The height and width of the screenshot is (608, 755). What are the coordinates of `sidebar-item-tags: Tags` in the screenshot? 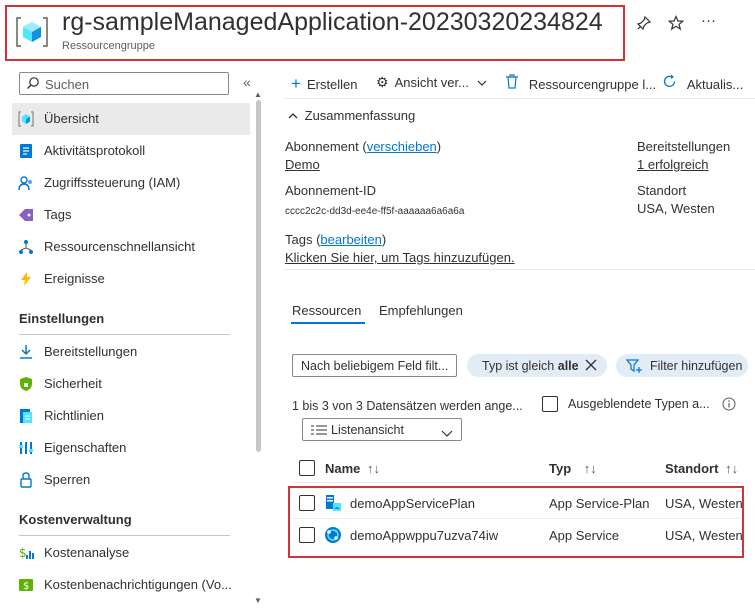 It's located at (131, 215).